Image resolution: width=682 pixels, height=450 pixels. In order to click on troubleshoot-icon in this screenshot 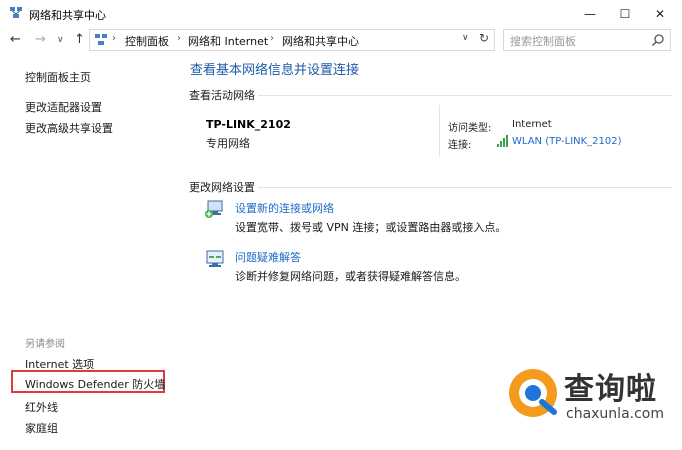, I will do `click(215, 258)`.